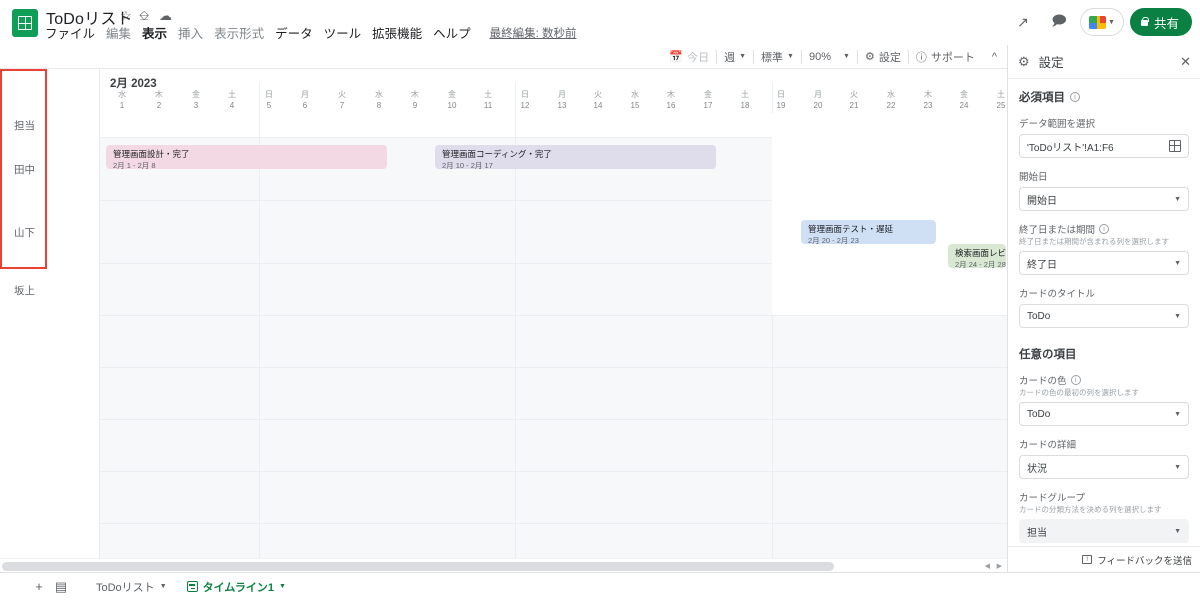 The image size is (1200, 601). I want to click on panel-footer: ! フィードバックを送信, so click(1104, 559).